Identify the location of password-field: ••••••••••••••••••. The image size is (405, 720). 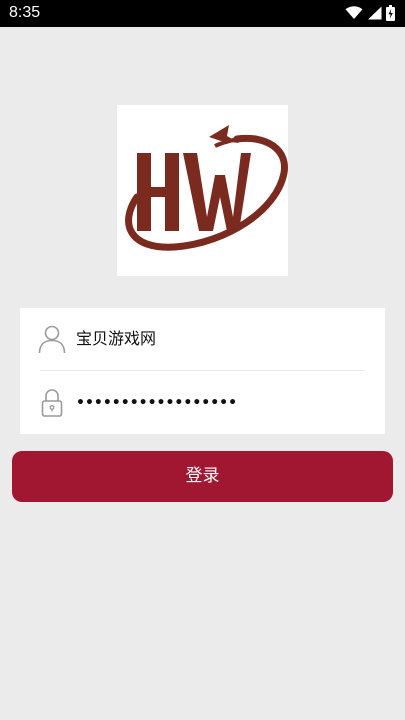
(156, 403).